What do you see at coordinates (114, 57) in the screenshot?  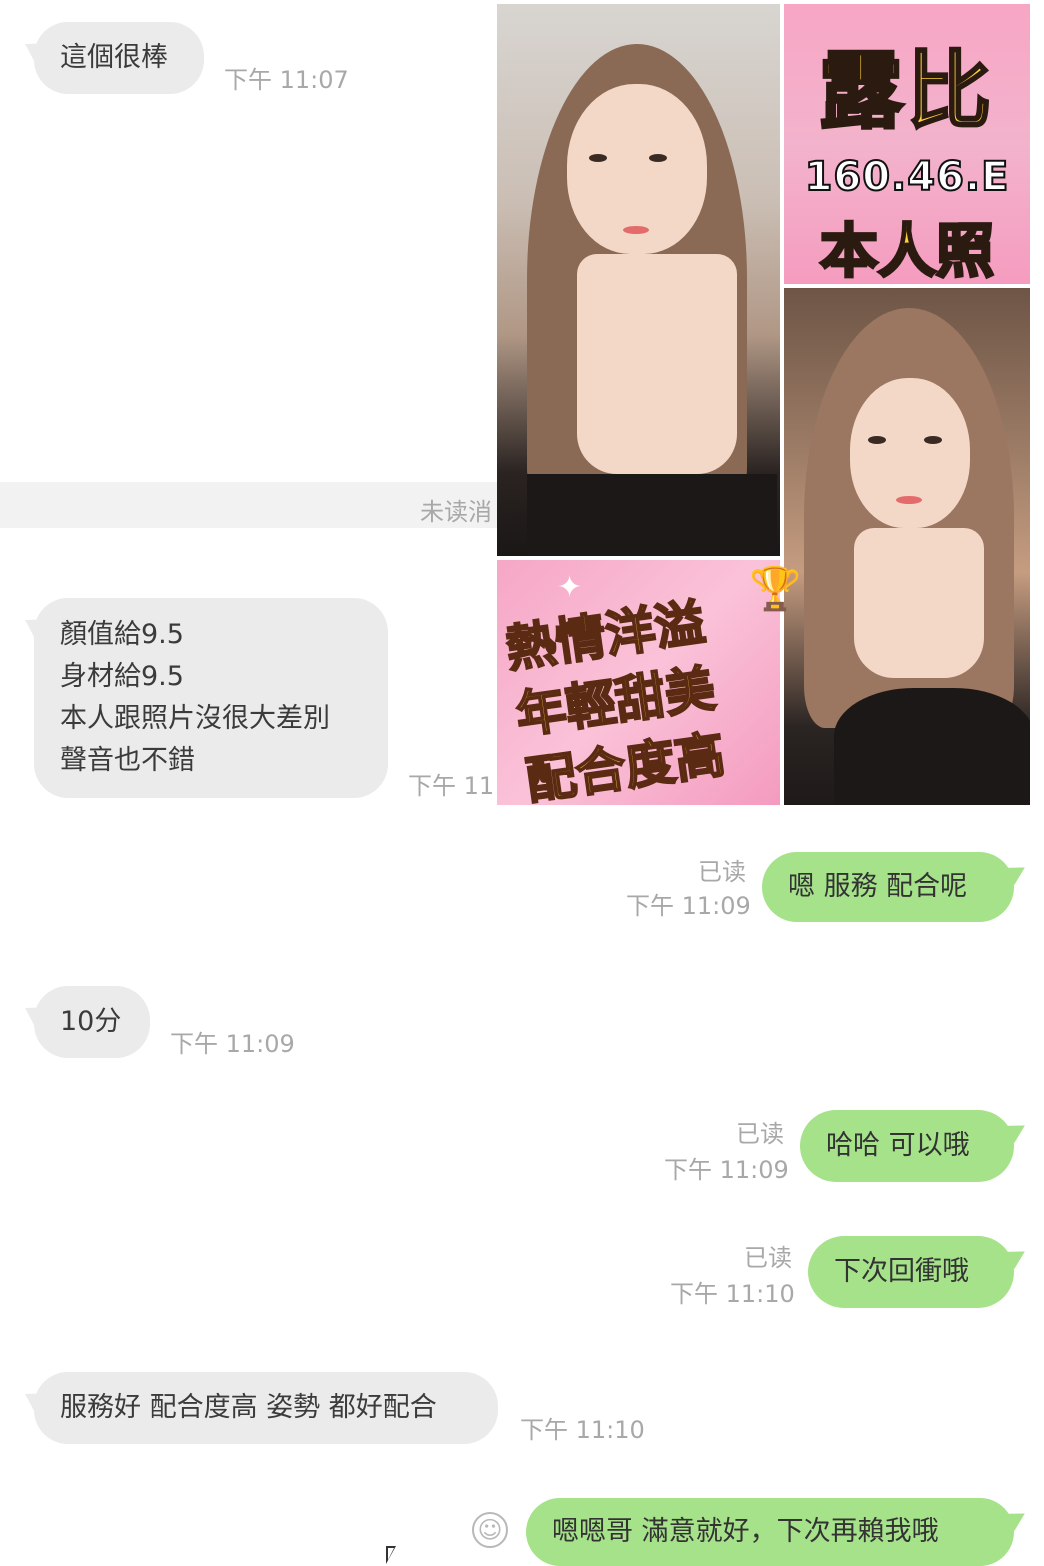 I see `message-text: 這個很棒` at bounding box center [114, 57].